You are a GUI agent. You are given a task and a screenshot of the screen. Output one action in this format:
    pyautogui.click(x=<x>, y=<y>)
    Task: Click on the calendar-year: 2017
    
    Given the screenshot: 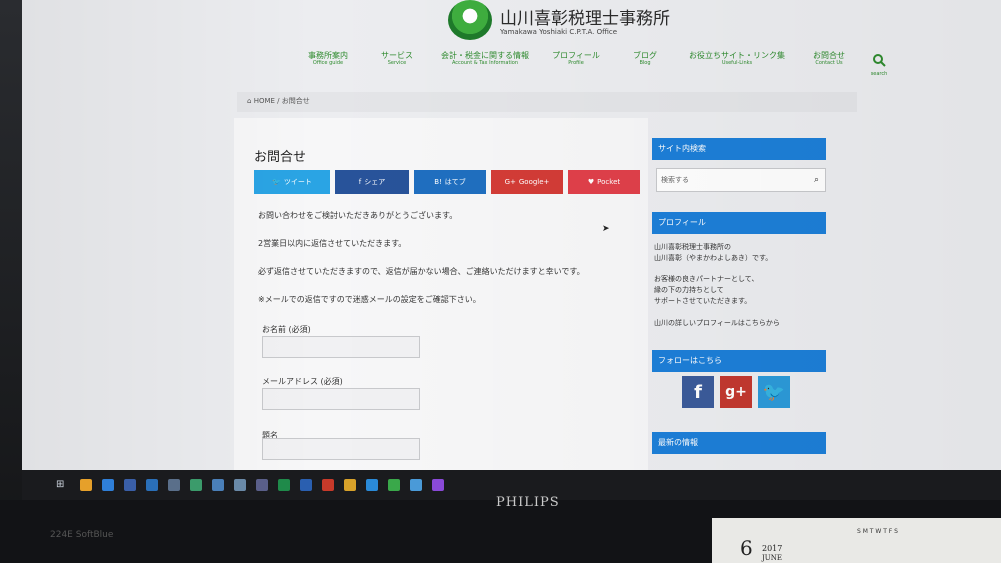 What is the action you would take?
    pyautogui.click(x=772, y=548)
    